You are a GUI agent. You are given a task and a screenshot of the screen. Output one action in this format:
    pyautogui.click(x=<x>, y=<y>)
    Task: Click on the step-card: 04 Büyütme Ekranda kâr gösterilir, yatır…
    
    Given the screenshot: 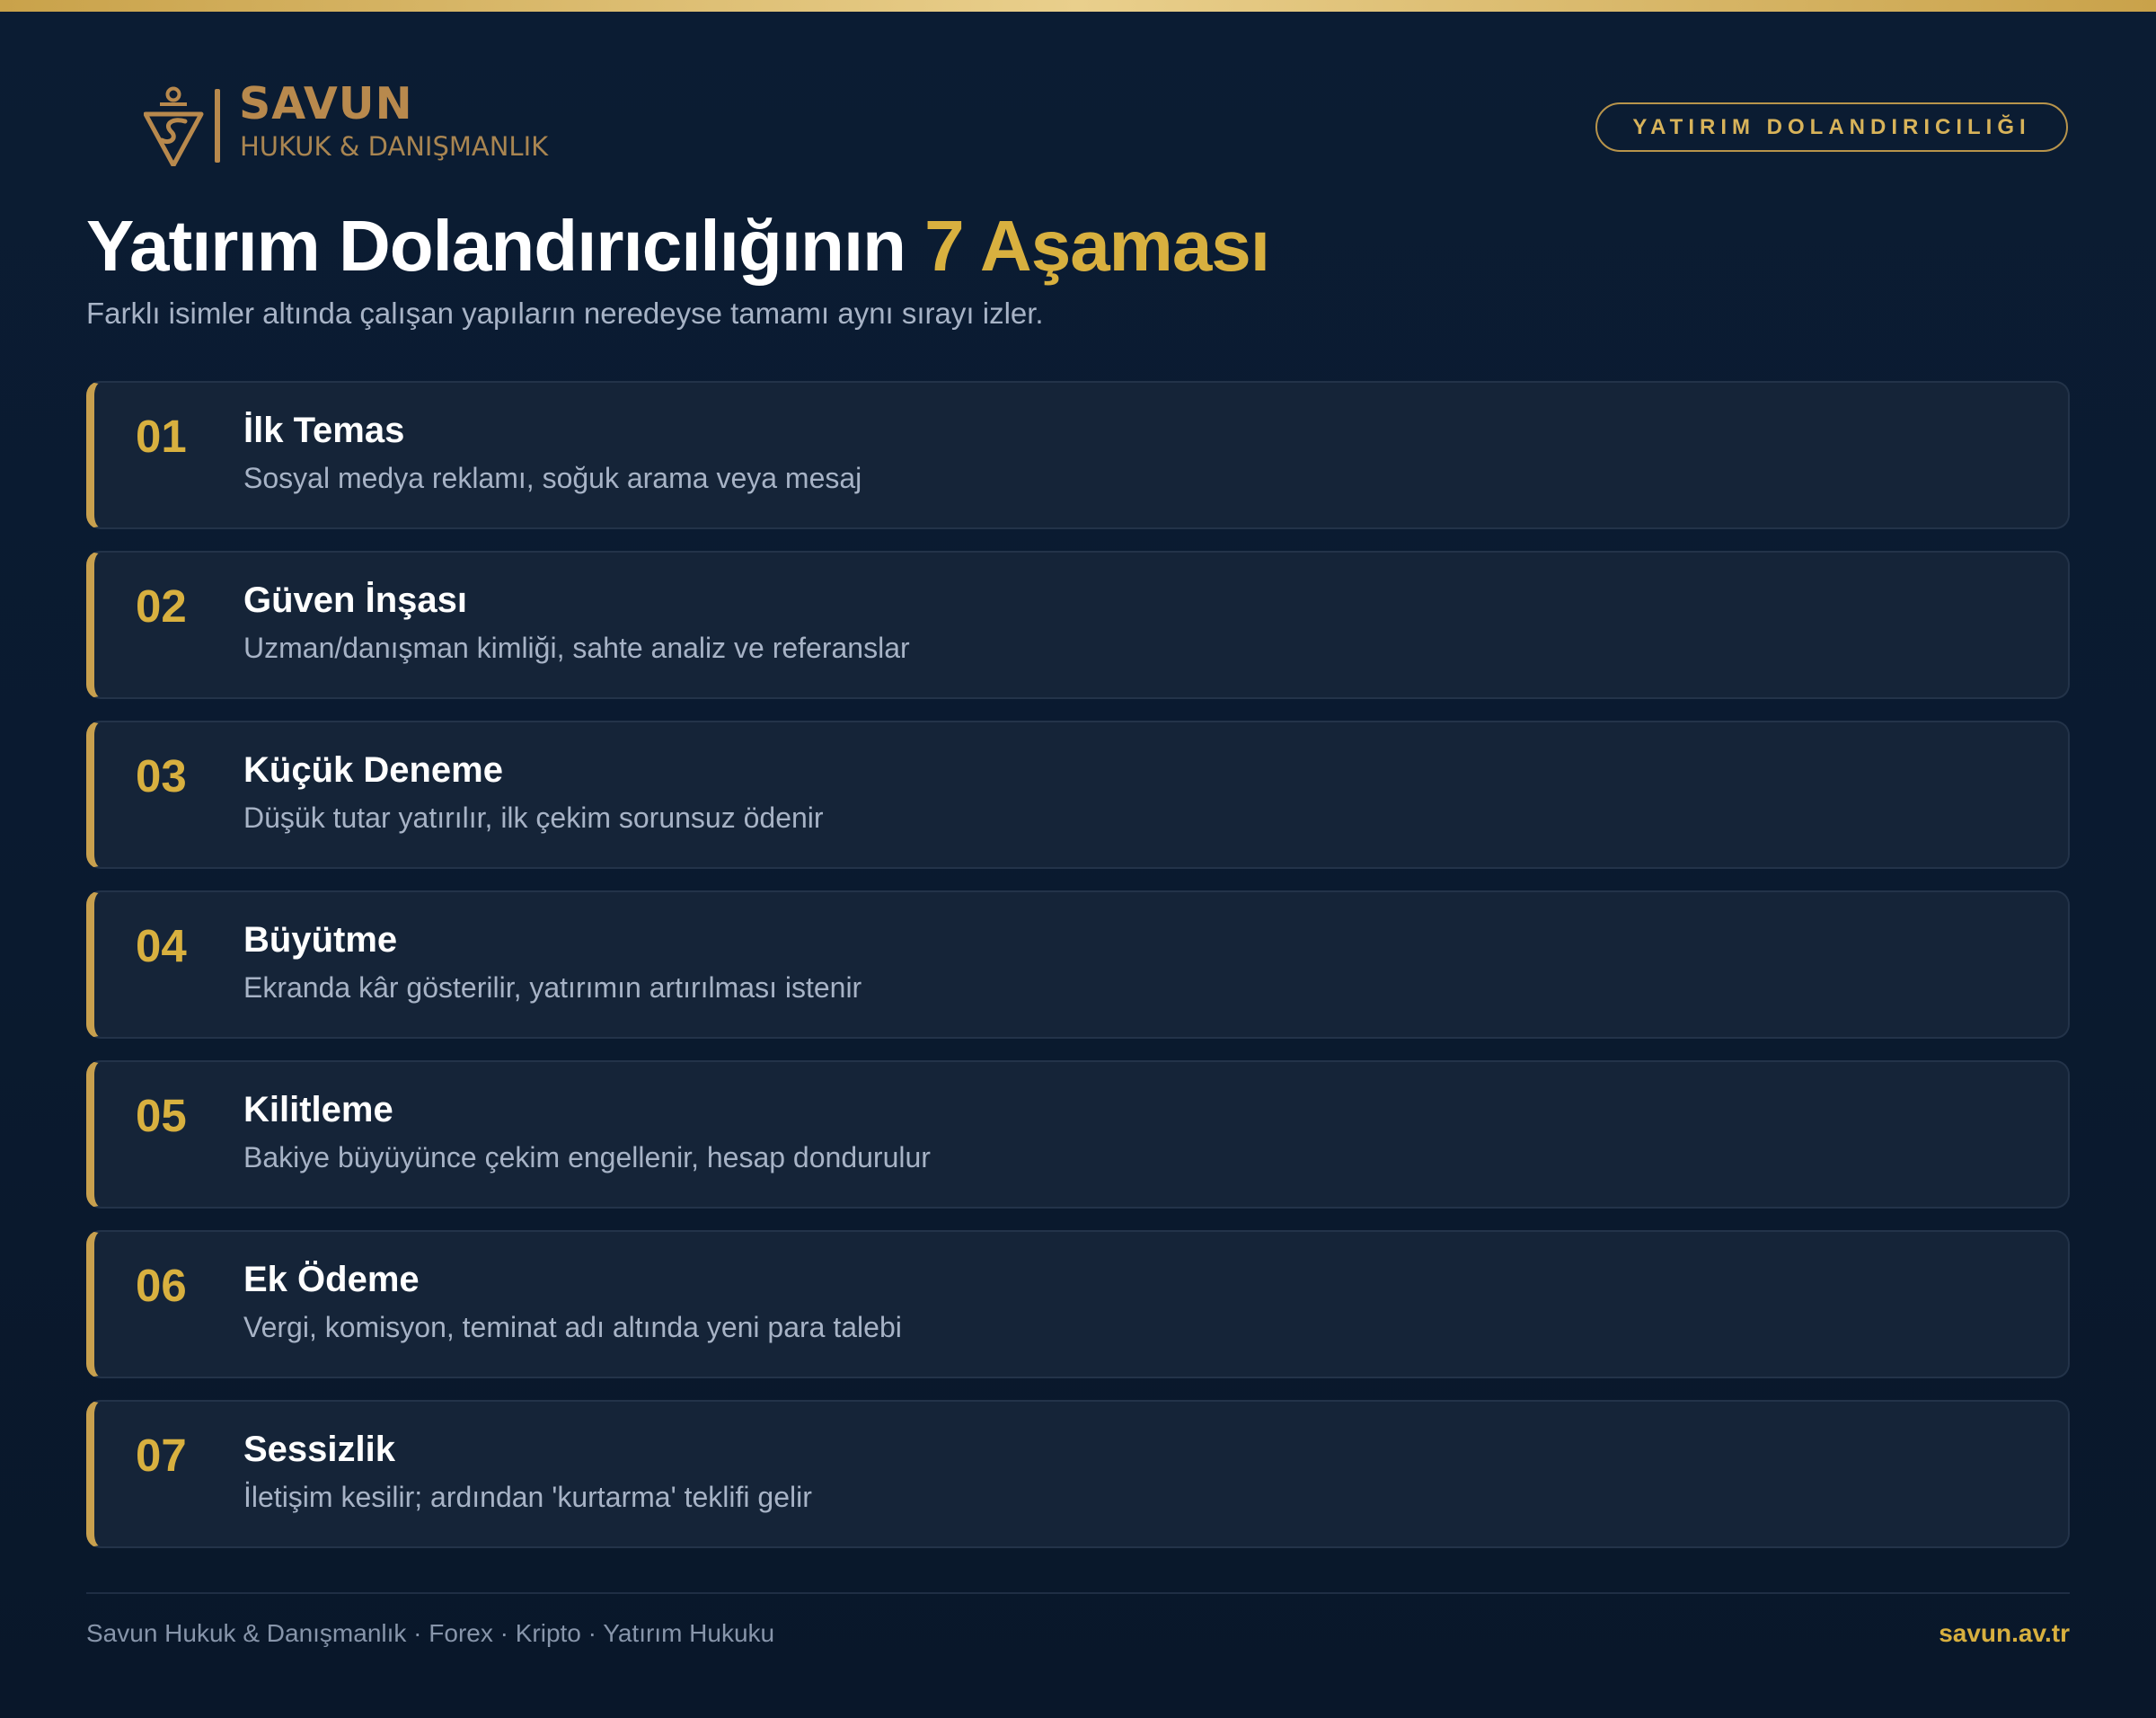 What is the action you would take?
    pyautogui.click(x=1078, y=964)
    